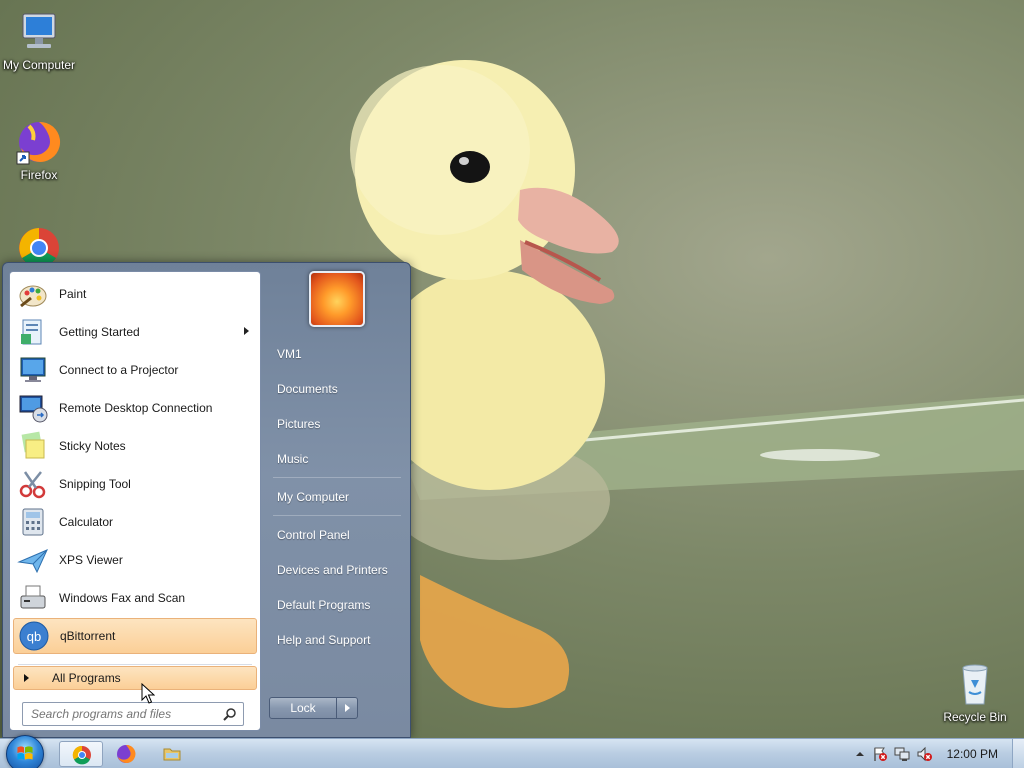  I want to click on start-link-my-computer: My Computer, so click(337, 497).